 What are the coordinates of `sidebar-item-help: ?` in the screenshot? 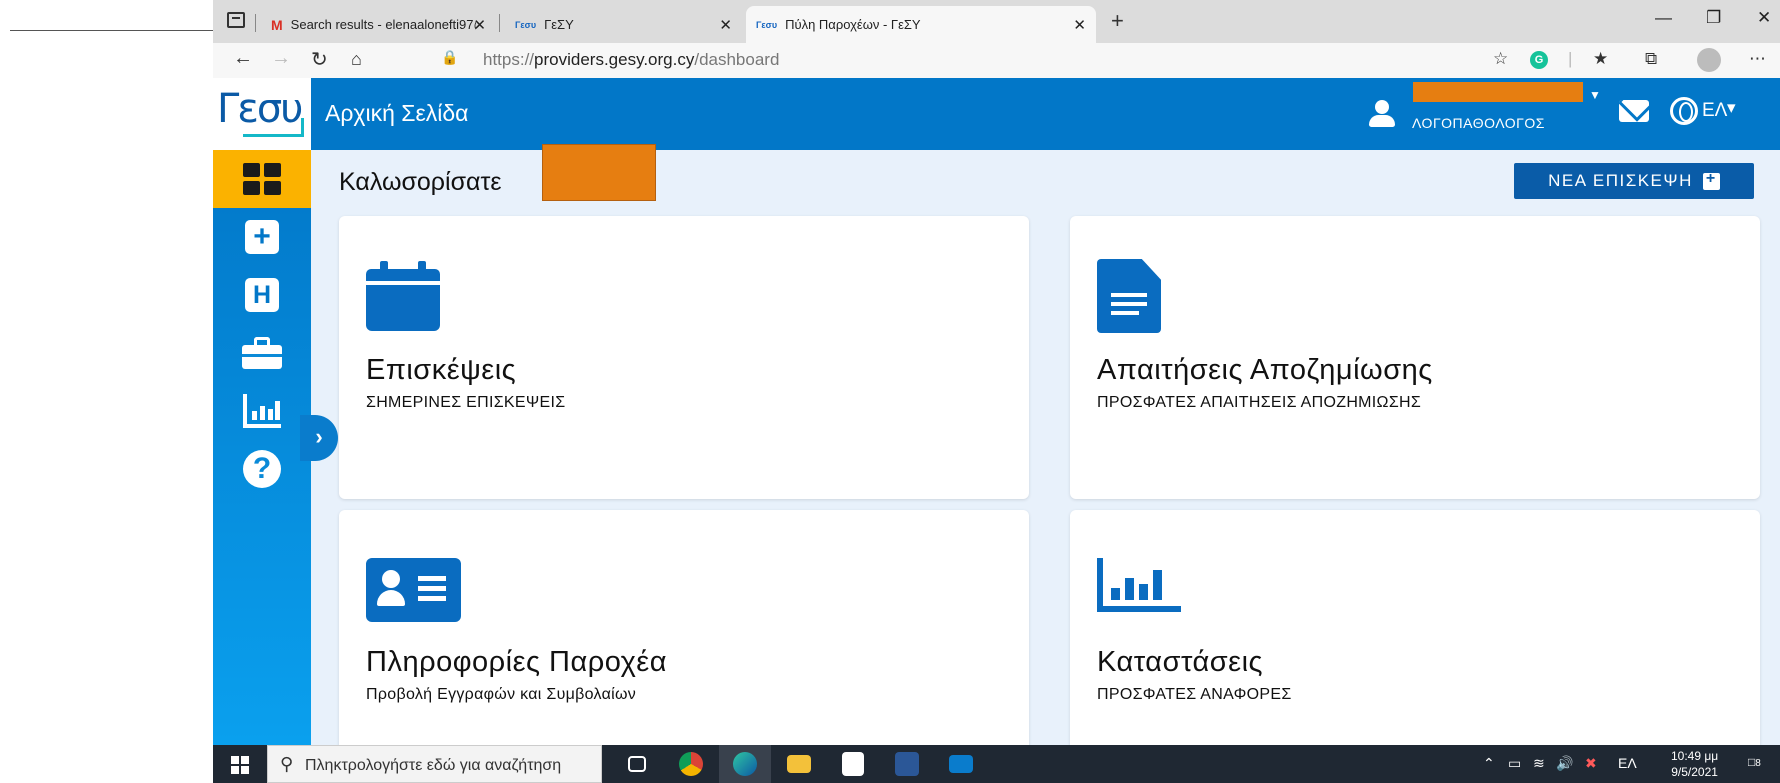 It's located at (262, 469).